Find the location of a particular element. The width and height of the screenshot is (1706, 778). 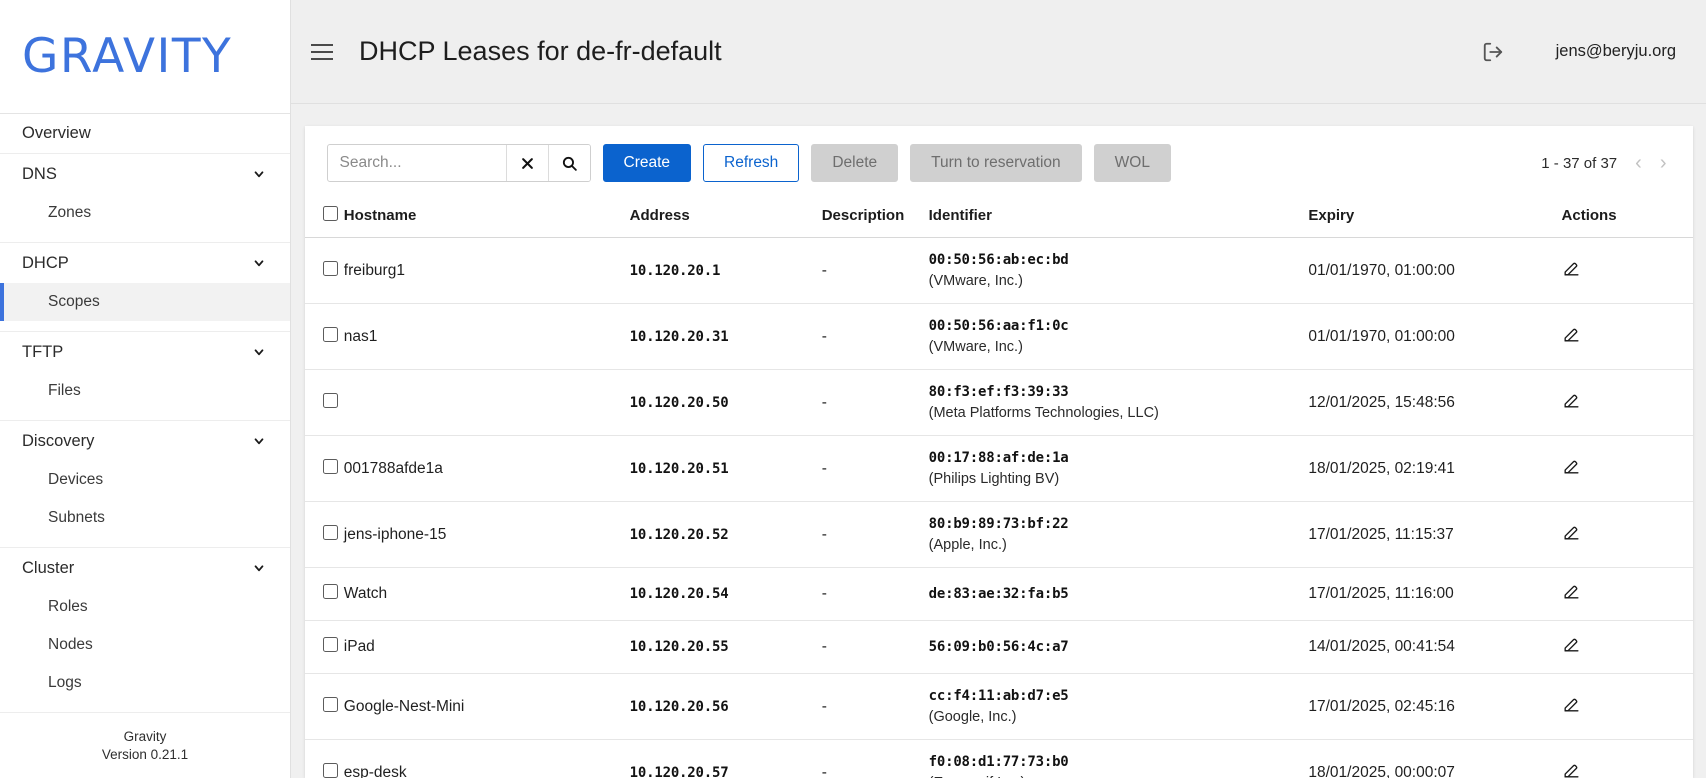

chevron-right-icon: › is located at coordinates (1663, 163).